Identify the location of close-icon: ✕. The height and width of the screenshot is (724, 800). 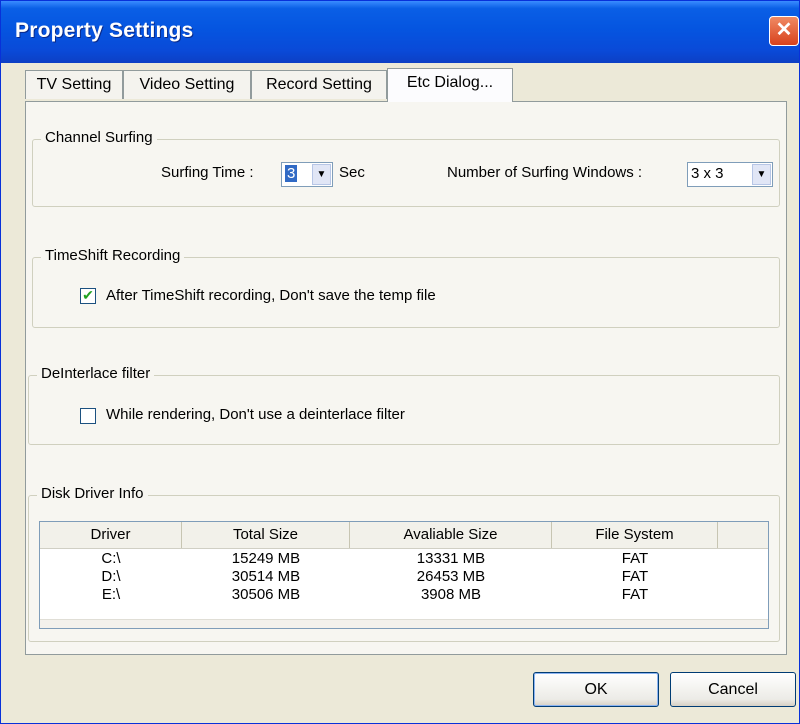
(784, 31).